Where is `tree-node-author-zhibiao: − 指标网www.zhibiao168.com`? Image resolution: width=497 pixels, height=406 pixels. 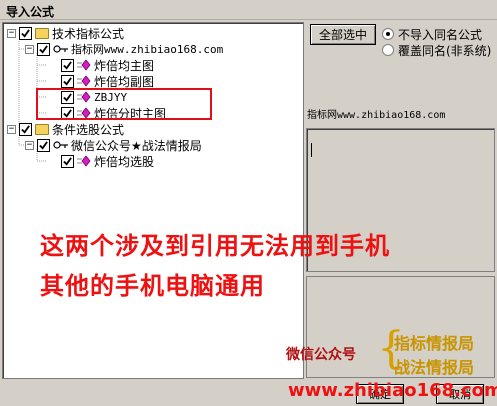 tree-node-author-zhibiao: − 指标网www.zhibiao168.com is located at coordinates (124, 49).